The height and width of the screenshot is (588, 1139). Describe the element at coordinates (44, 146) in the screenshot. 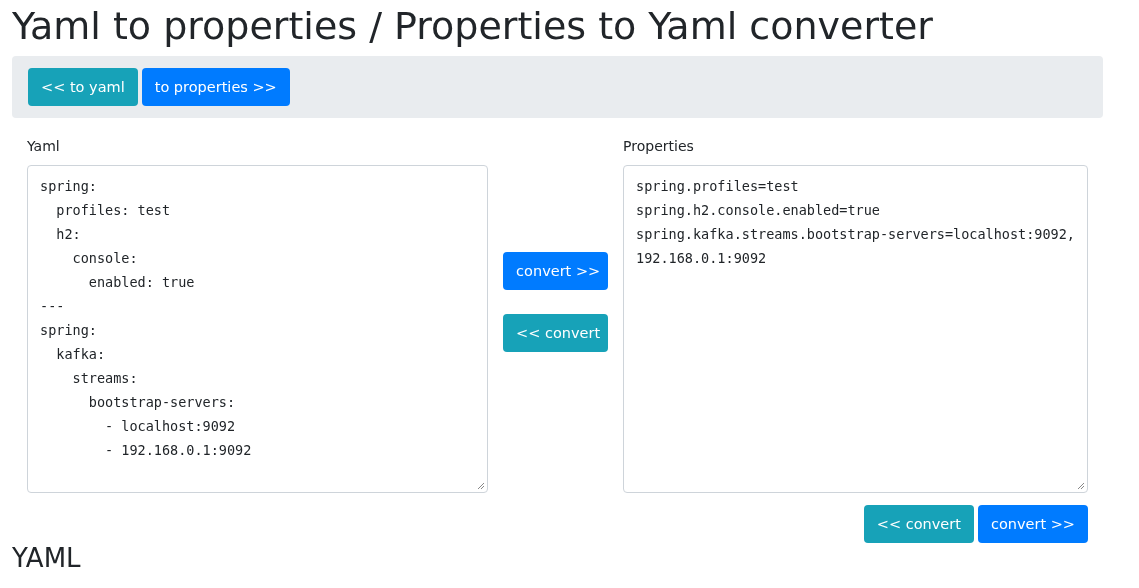

I see `field-label: Yaml` at that location.